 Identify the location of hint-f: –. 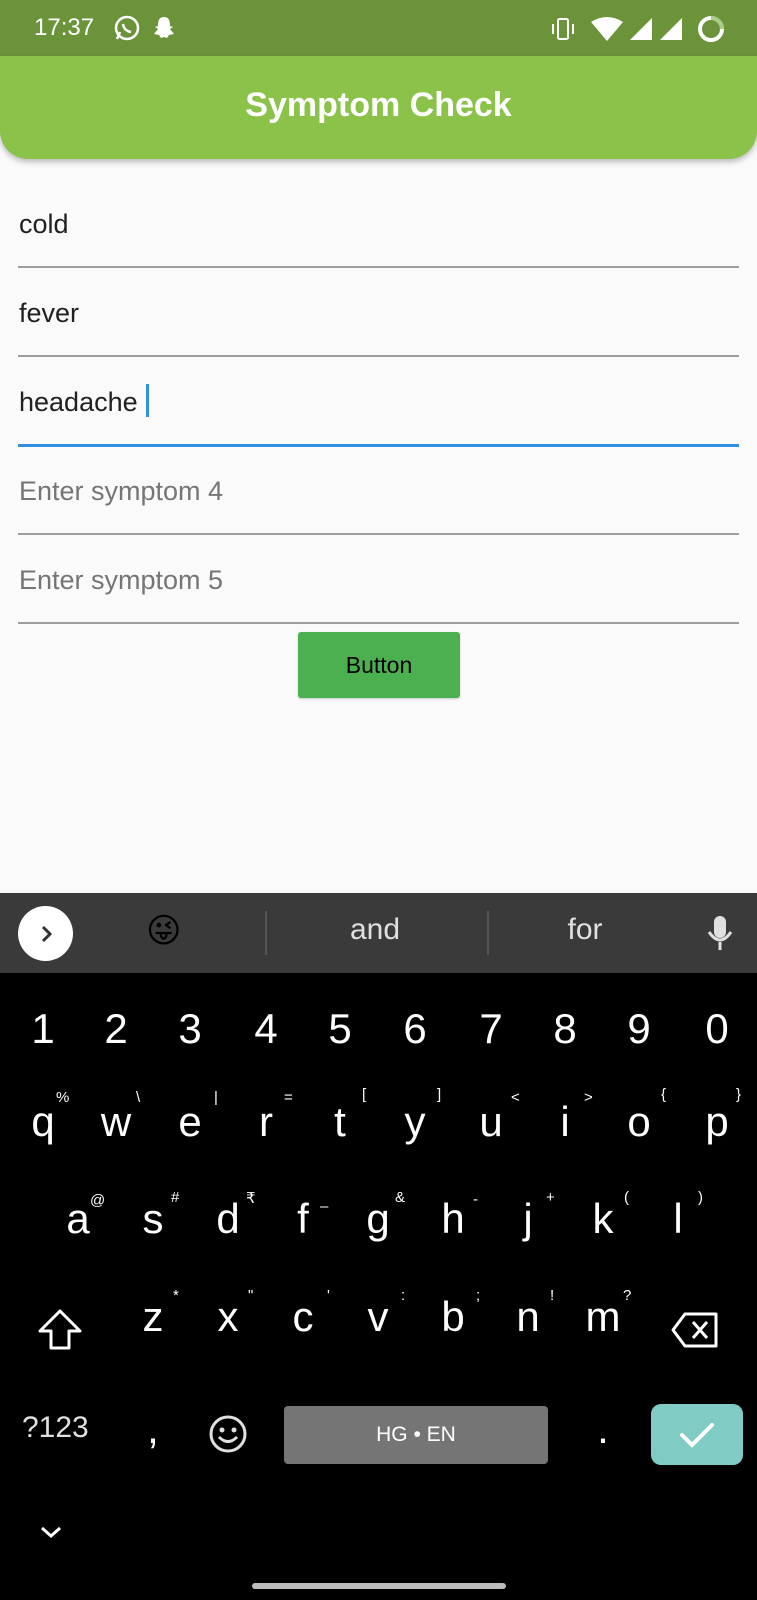
(324, 1206).